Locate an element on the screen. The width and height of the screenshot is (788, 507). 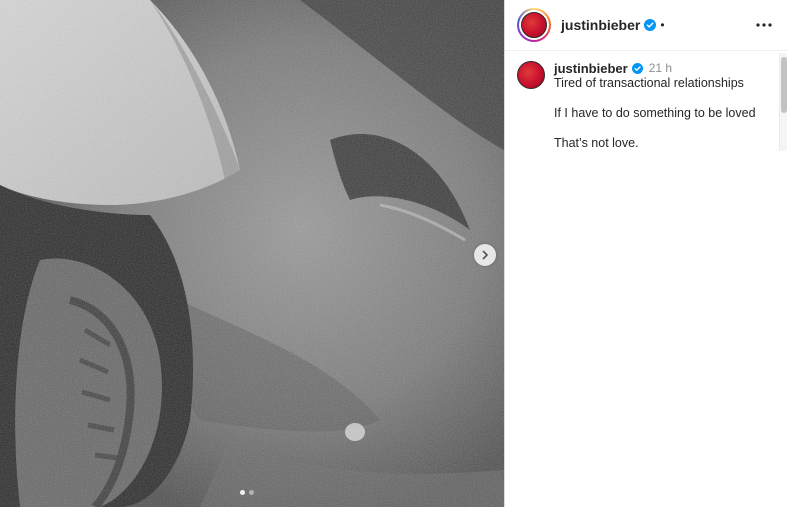
story-ring-avatar is located at coordinates (534, 25).